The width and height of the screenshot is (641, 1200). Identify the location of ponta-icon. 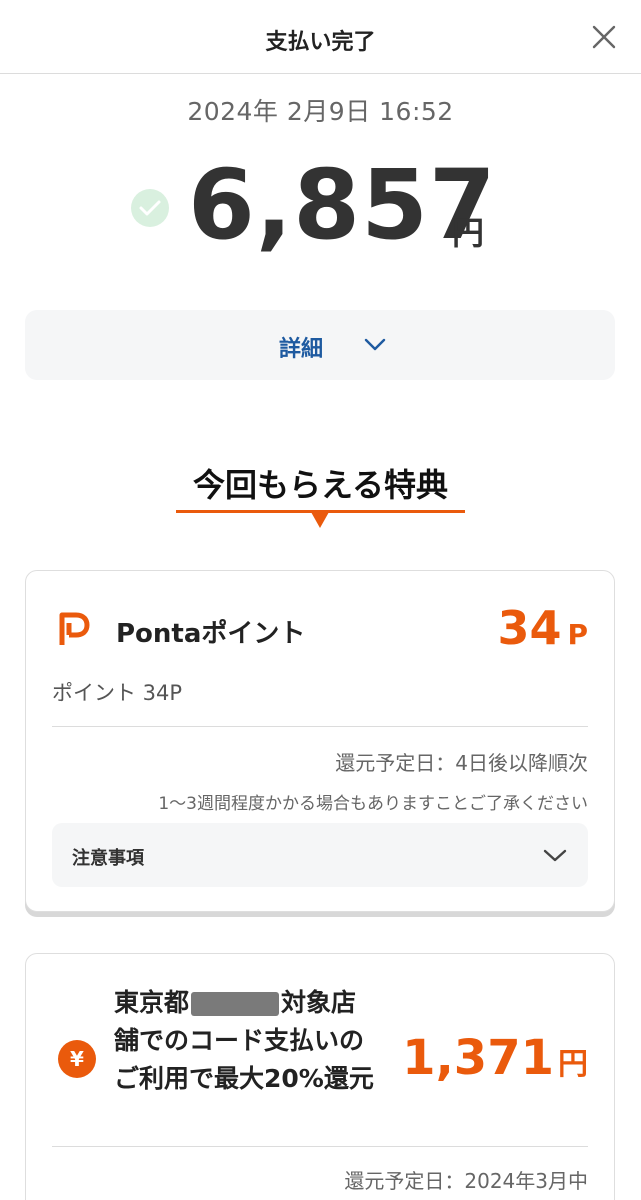
(74, 628).